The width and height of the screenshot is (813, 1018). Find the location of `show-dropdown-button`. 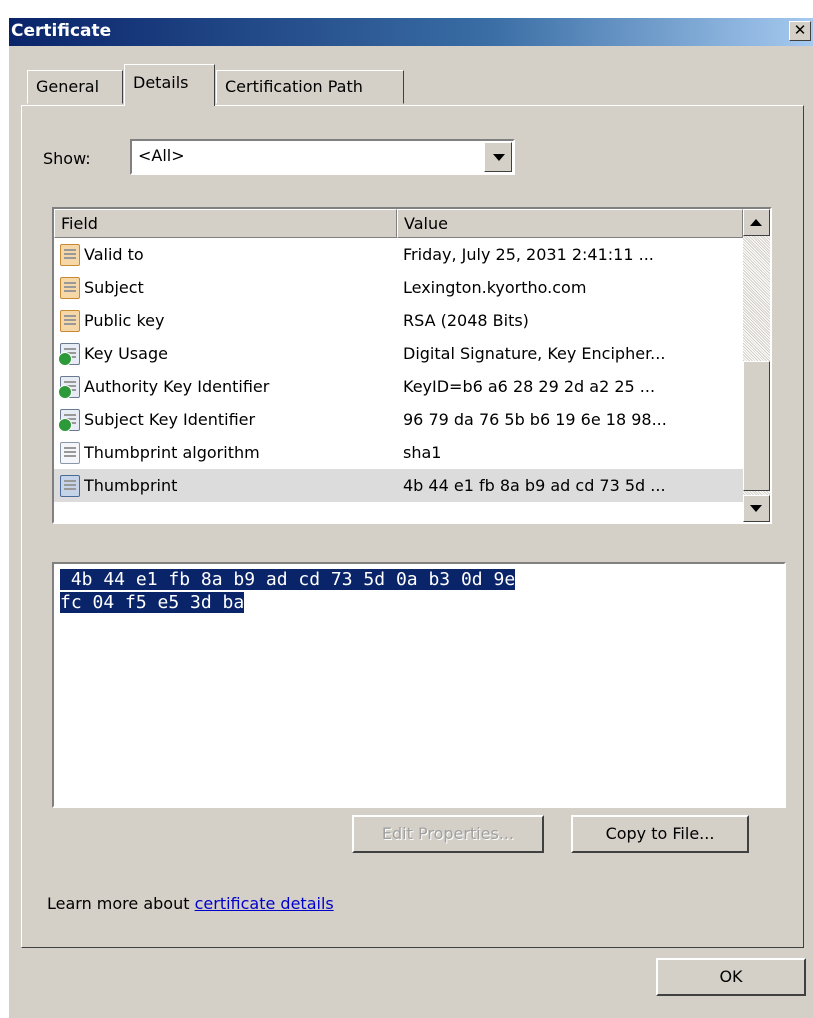

show-dropdown-button is located at coordinates (498, 157).